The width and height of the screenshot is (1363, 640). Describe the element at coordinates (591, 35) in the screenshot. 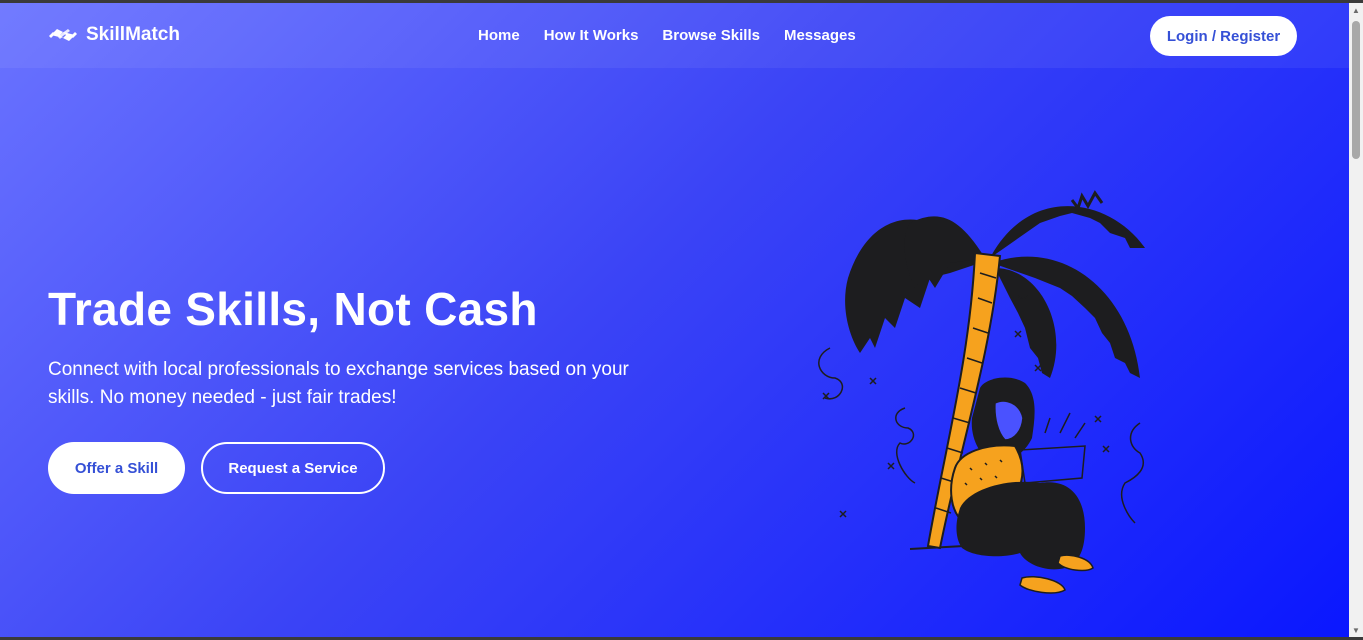

I see `nav-how-it-works: How It Works` at that location.